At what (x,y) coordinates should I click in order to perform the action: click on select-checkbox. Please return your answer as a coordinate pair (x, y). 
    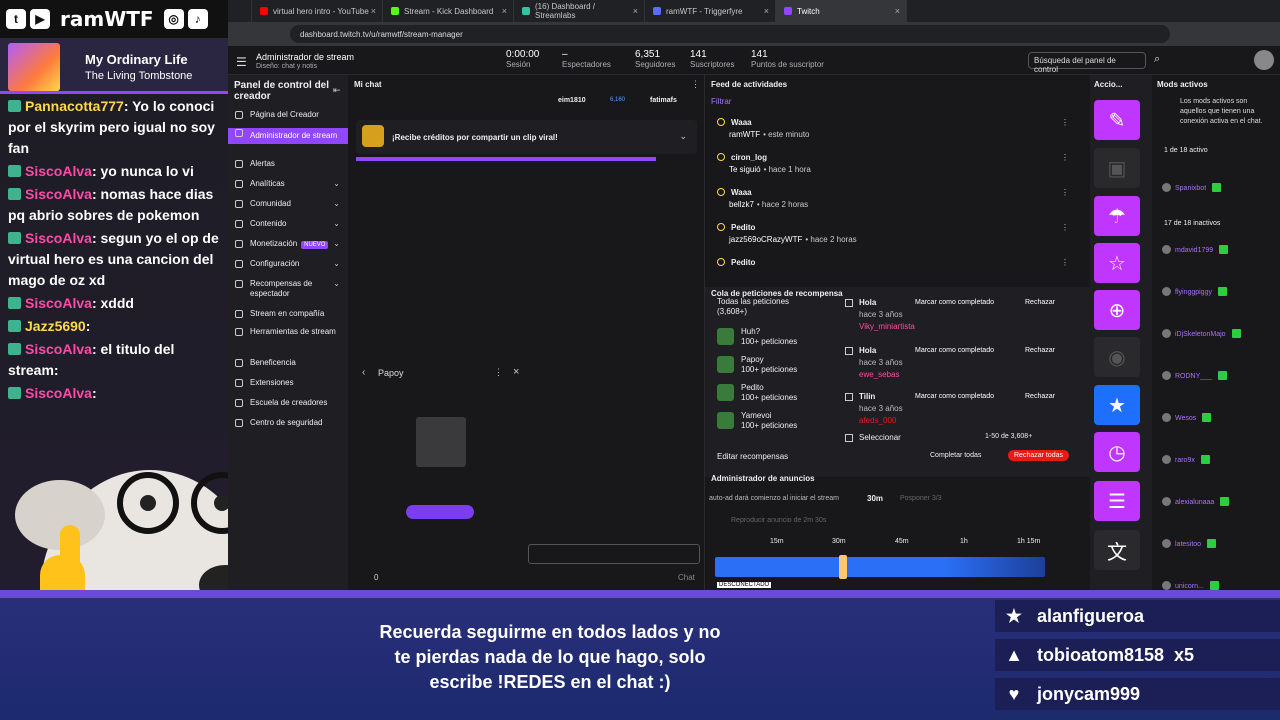
    Looking at the image, I should click on (849, 438).